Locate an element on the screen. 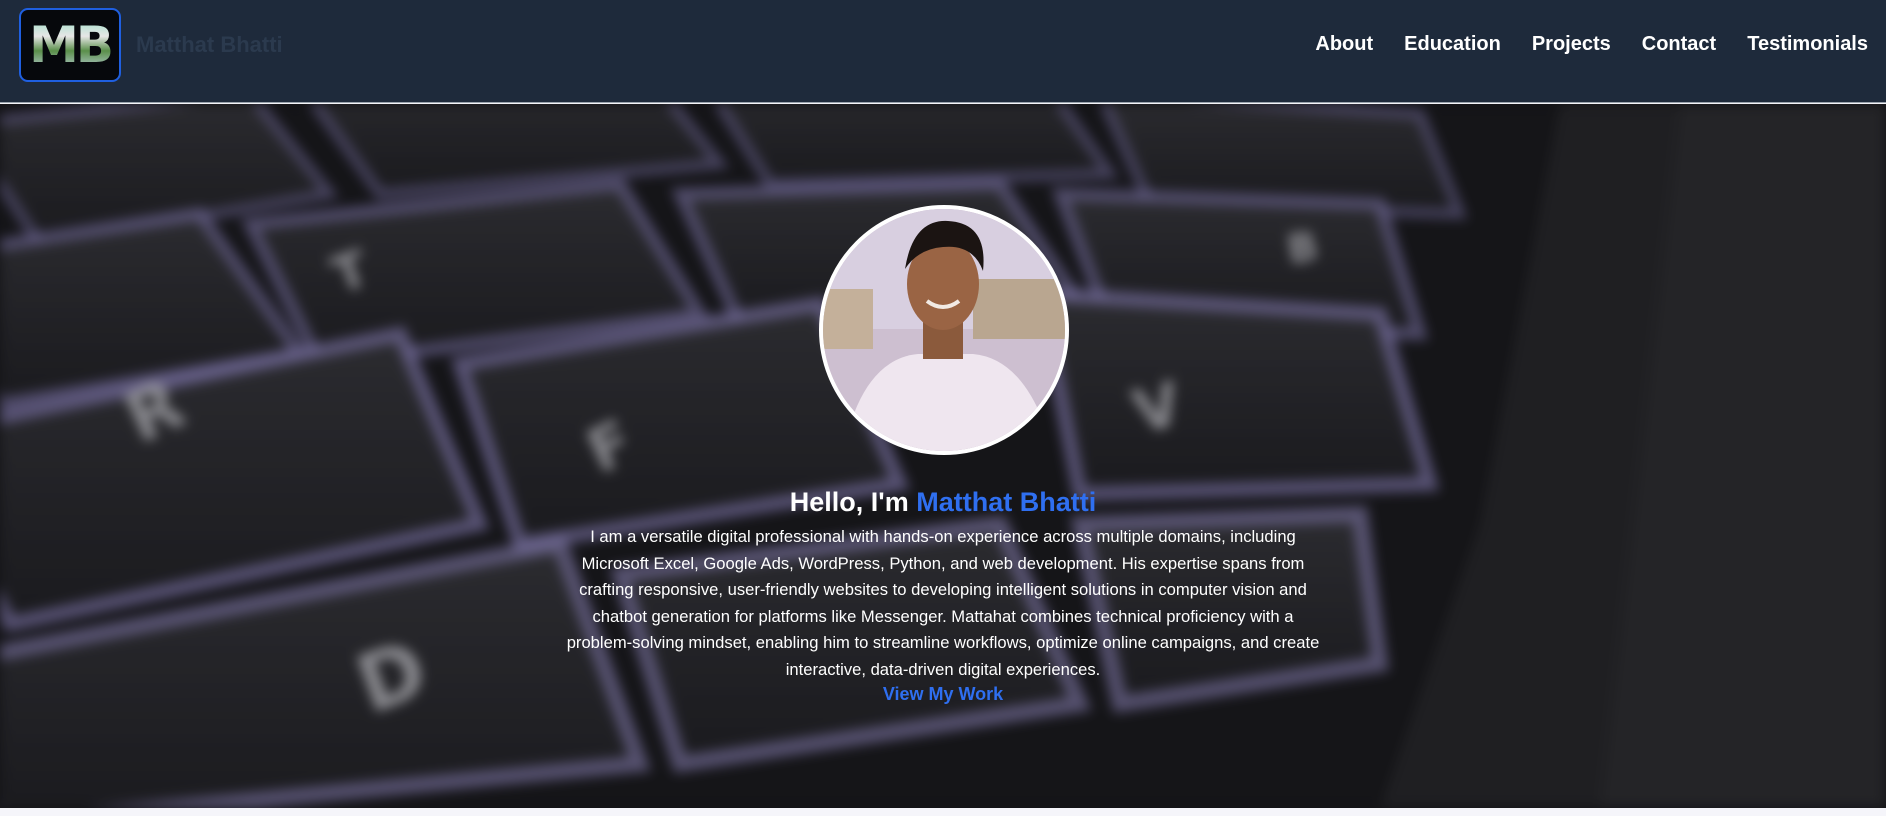  hero-title-prefix: Hello, I'm is located at coordinates (853, 502).